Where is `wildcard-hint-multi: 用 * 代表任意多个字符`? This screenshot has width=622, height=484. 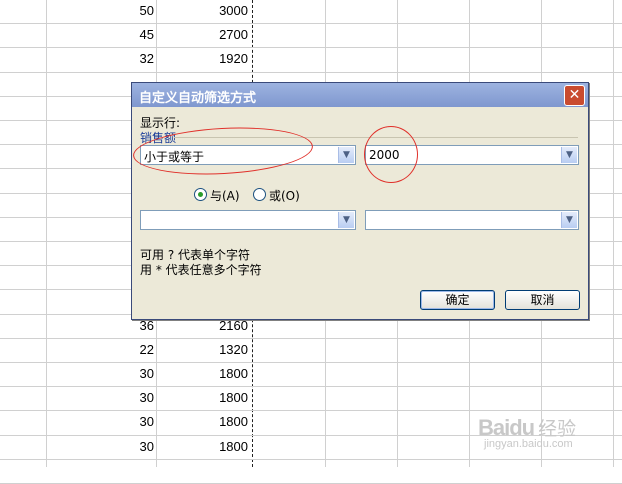
wildcard-hint-multi: 用 * 代表任意多个字符 is located at coordinates (201, 270).